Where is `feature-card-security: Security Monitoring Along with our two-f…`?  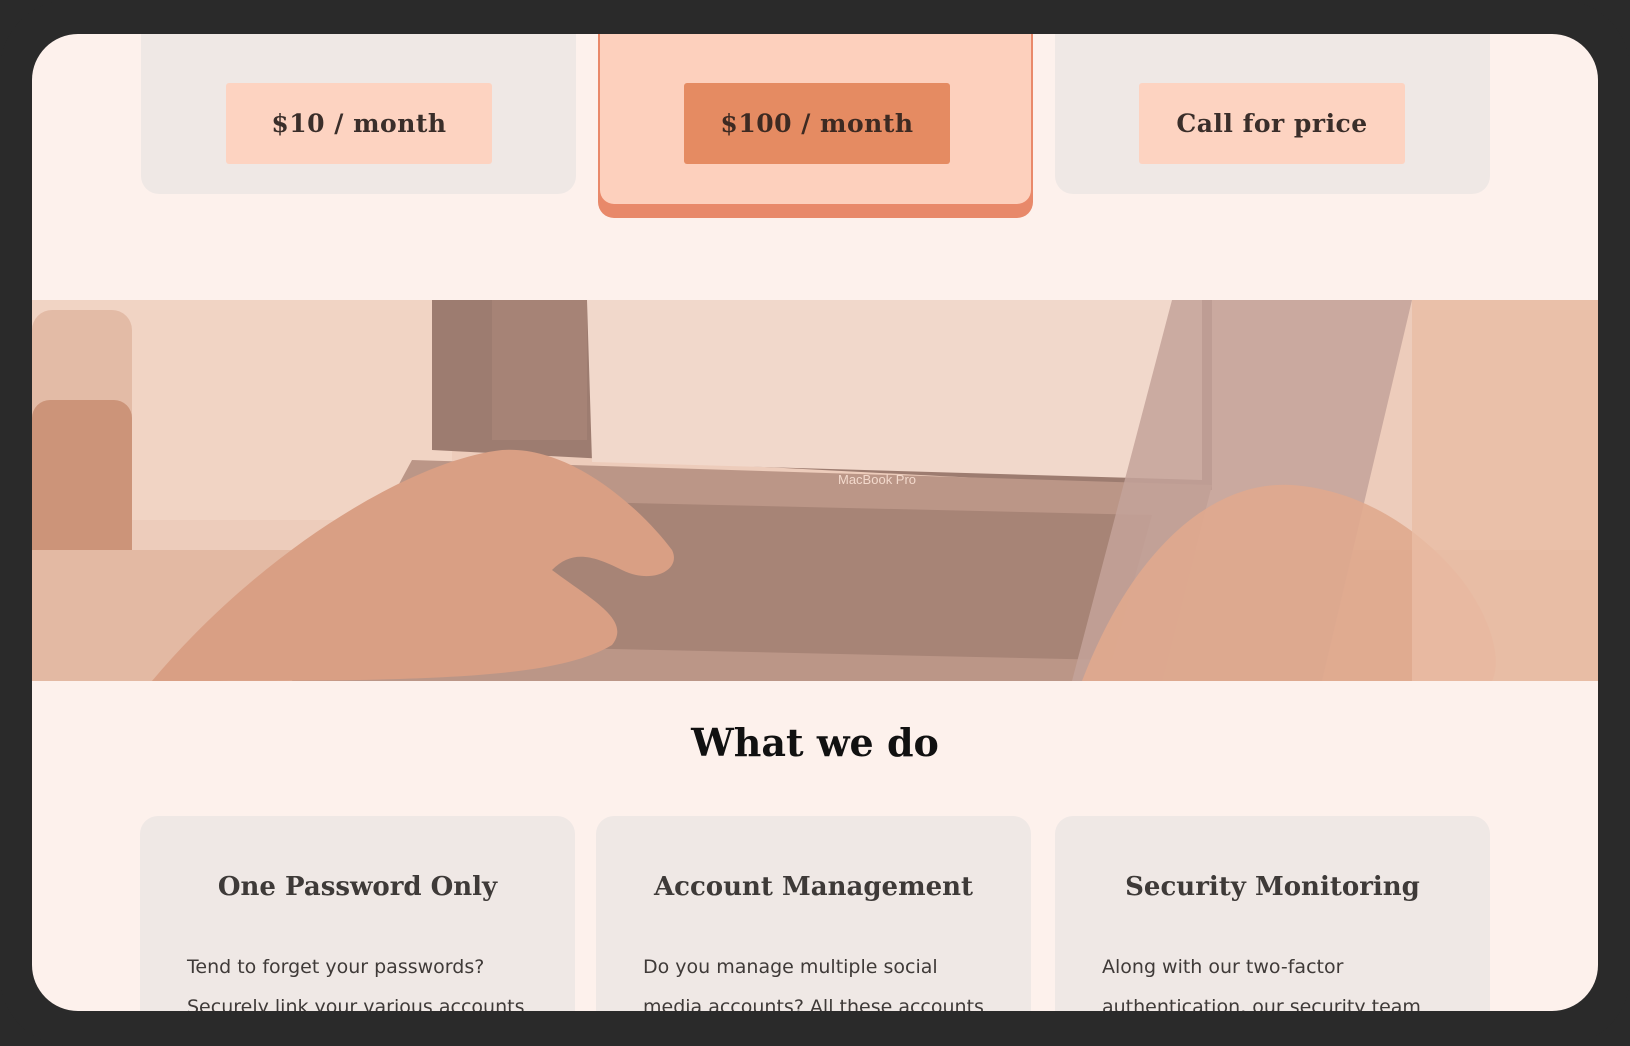
feature-card-security: Security Monitoring Along with our two-f… is located at coordinates (1272, 913).